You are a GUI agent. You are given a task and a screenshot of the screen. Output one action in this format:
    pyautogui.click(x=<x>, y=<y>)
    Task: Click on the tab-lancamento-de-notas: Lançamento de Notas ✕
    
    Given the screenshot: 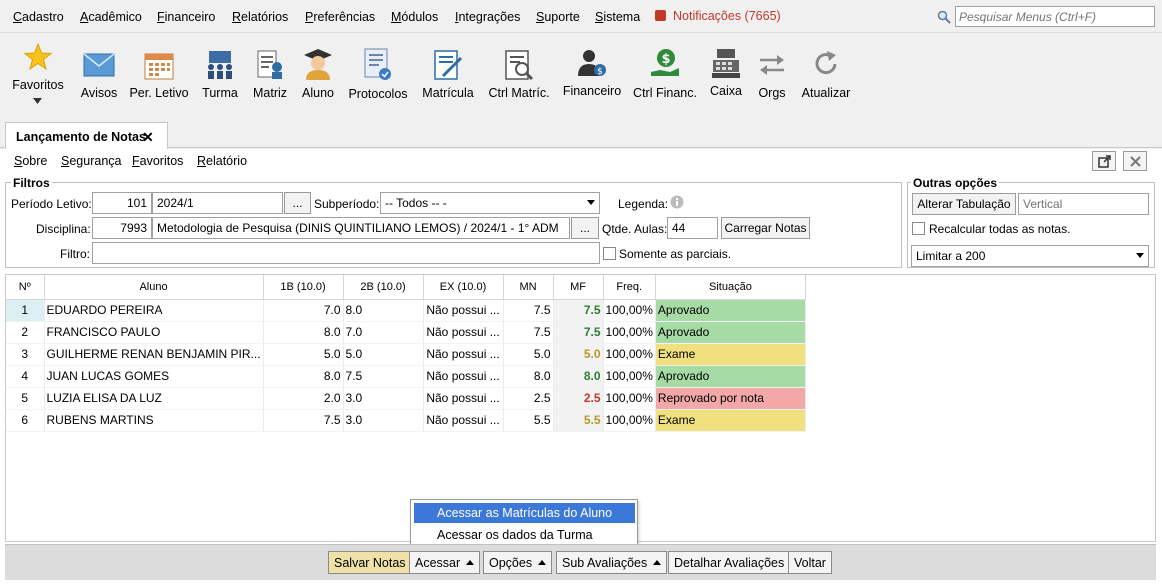 What is the action you would take?
    pyautogui.click(x=86, y=135)
    